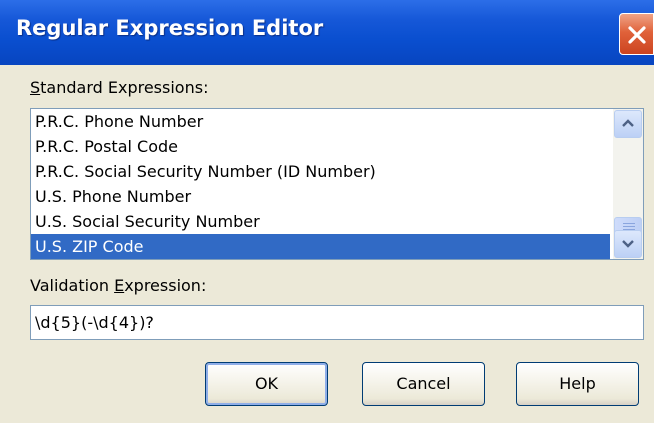 The width and height of the screenshot is (654, 423). I want to click on list-item: P.R.C. Postal Code, so click(106, 146).